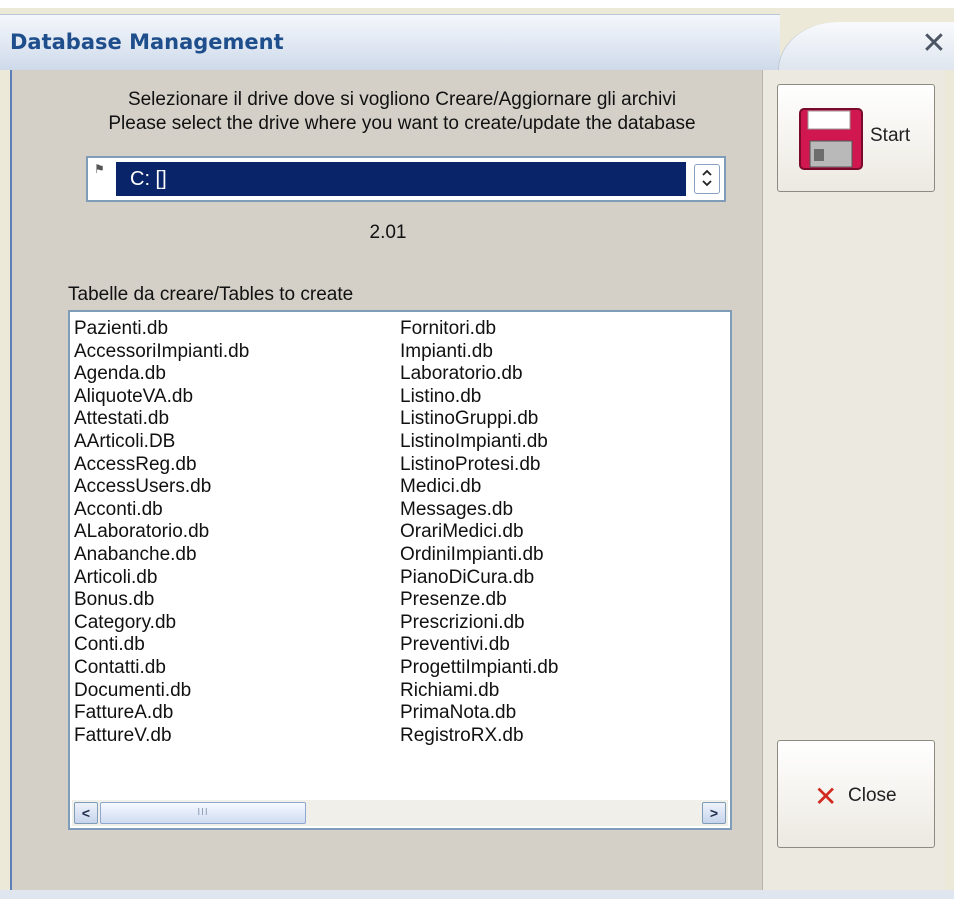  Describe the element at coordinates (479, 510) in the screenshot. I see `list-item: Messages.db` at that location.